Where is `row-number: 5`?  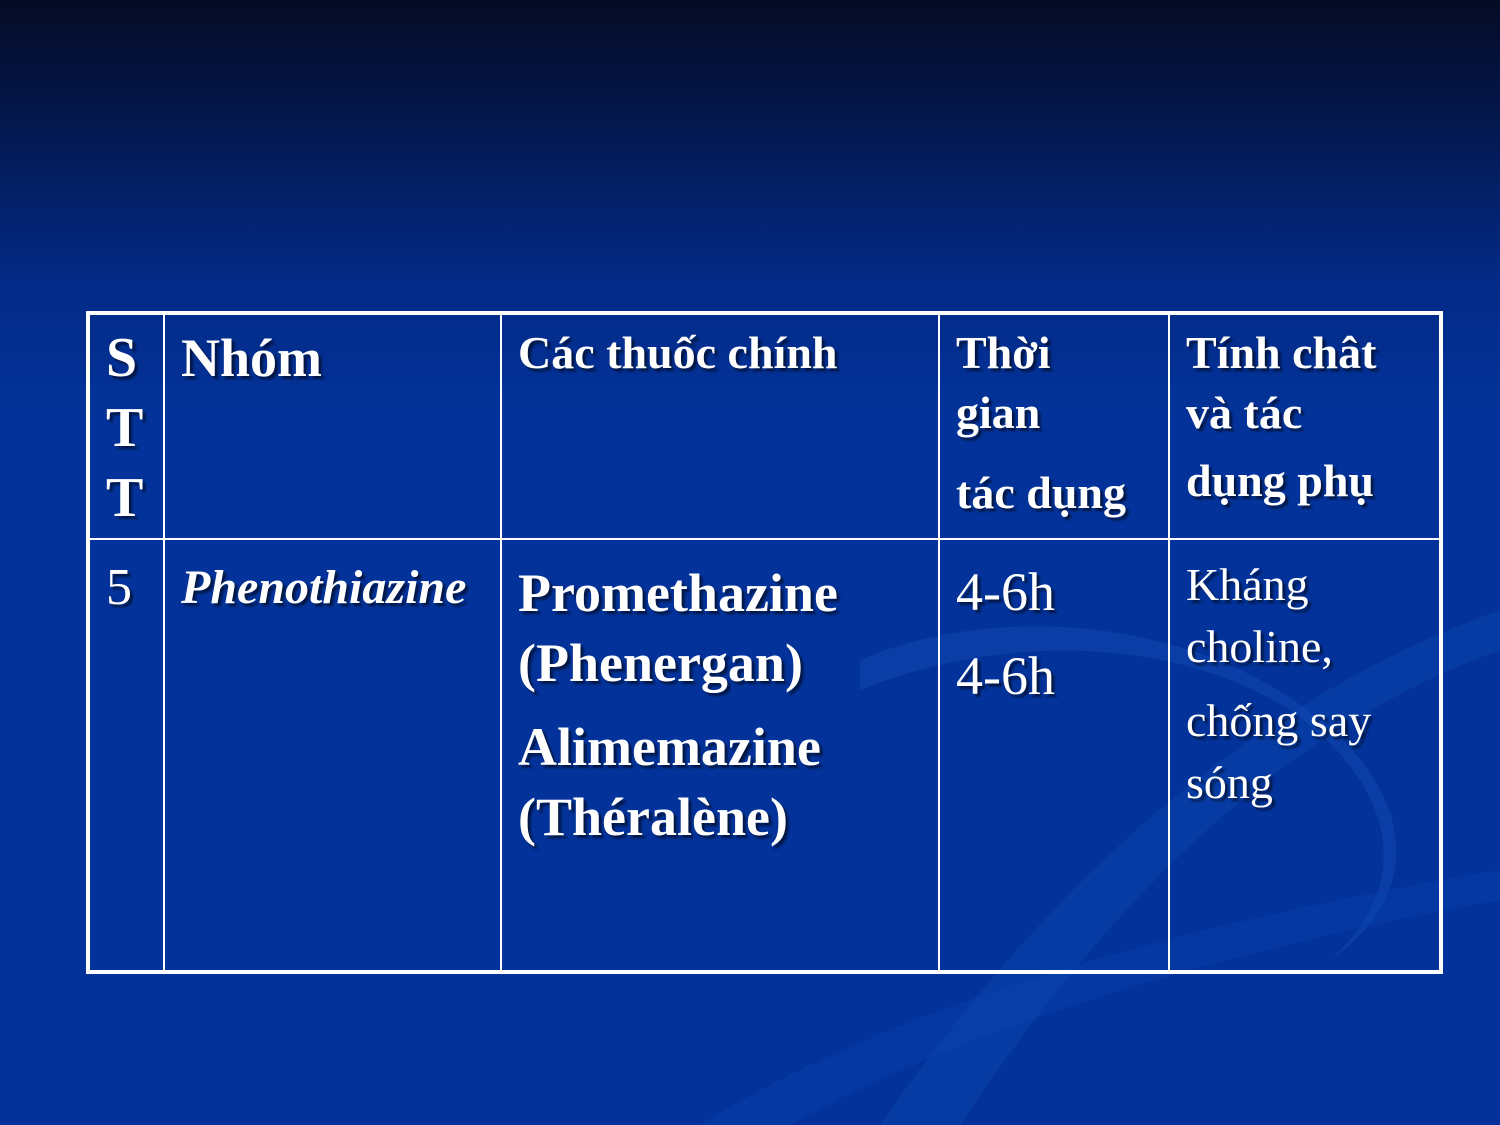
row-number: 5 is located at coordinates (119, 587).